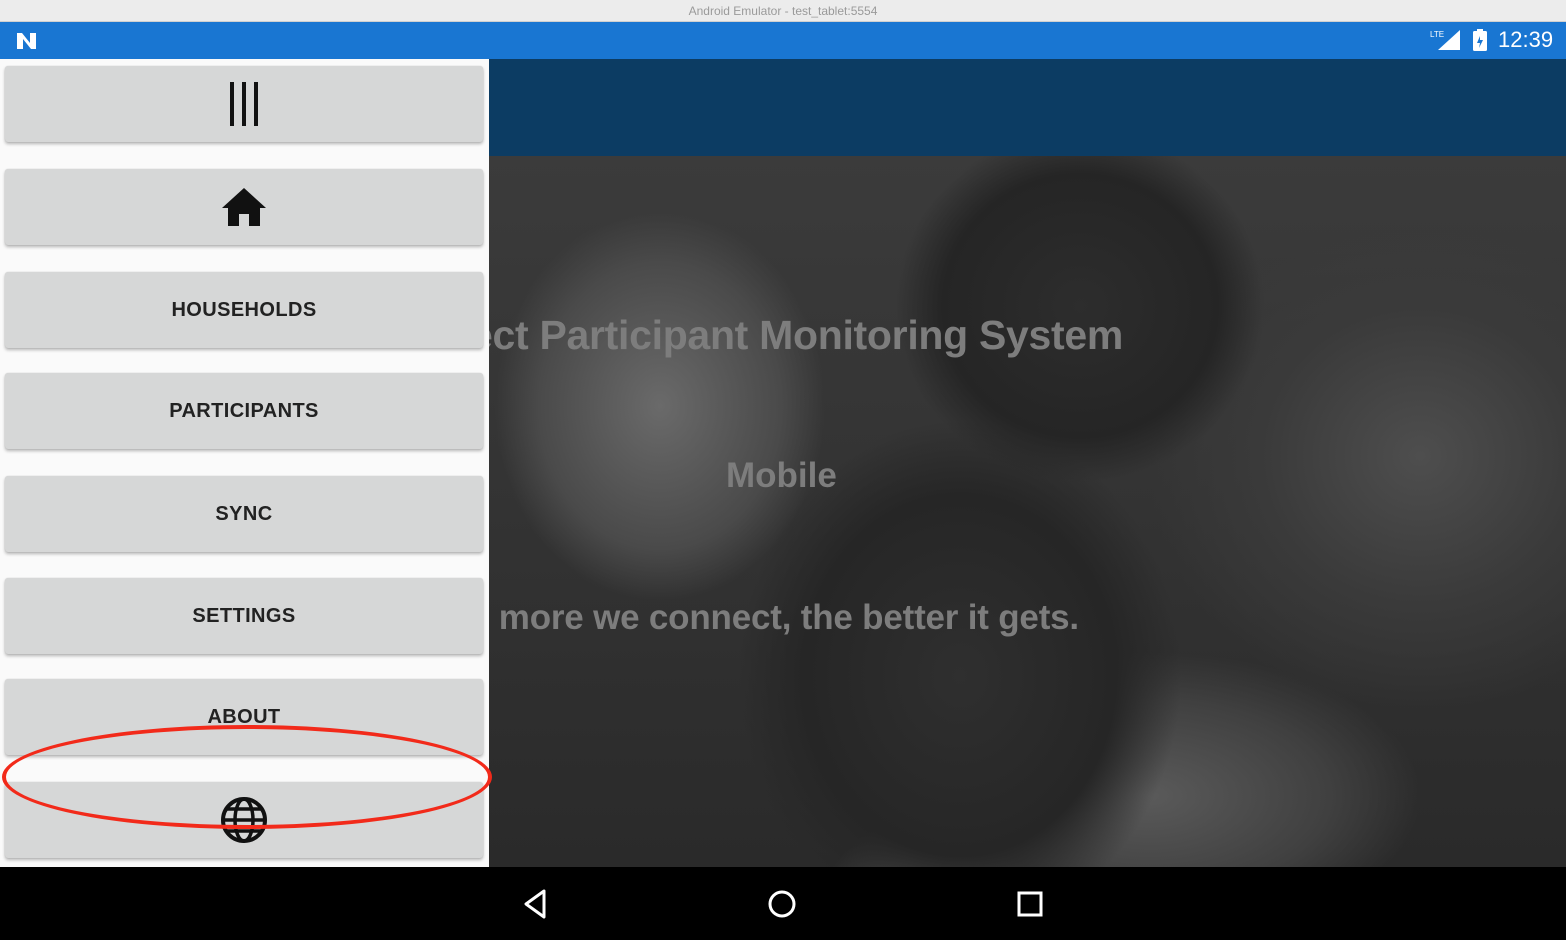  I want to click on hero-title: ect Participant Monitoring System, so click(797, 335).